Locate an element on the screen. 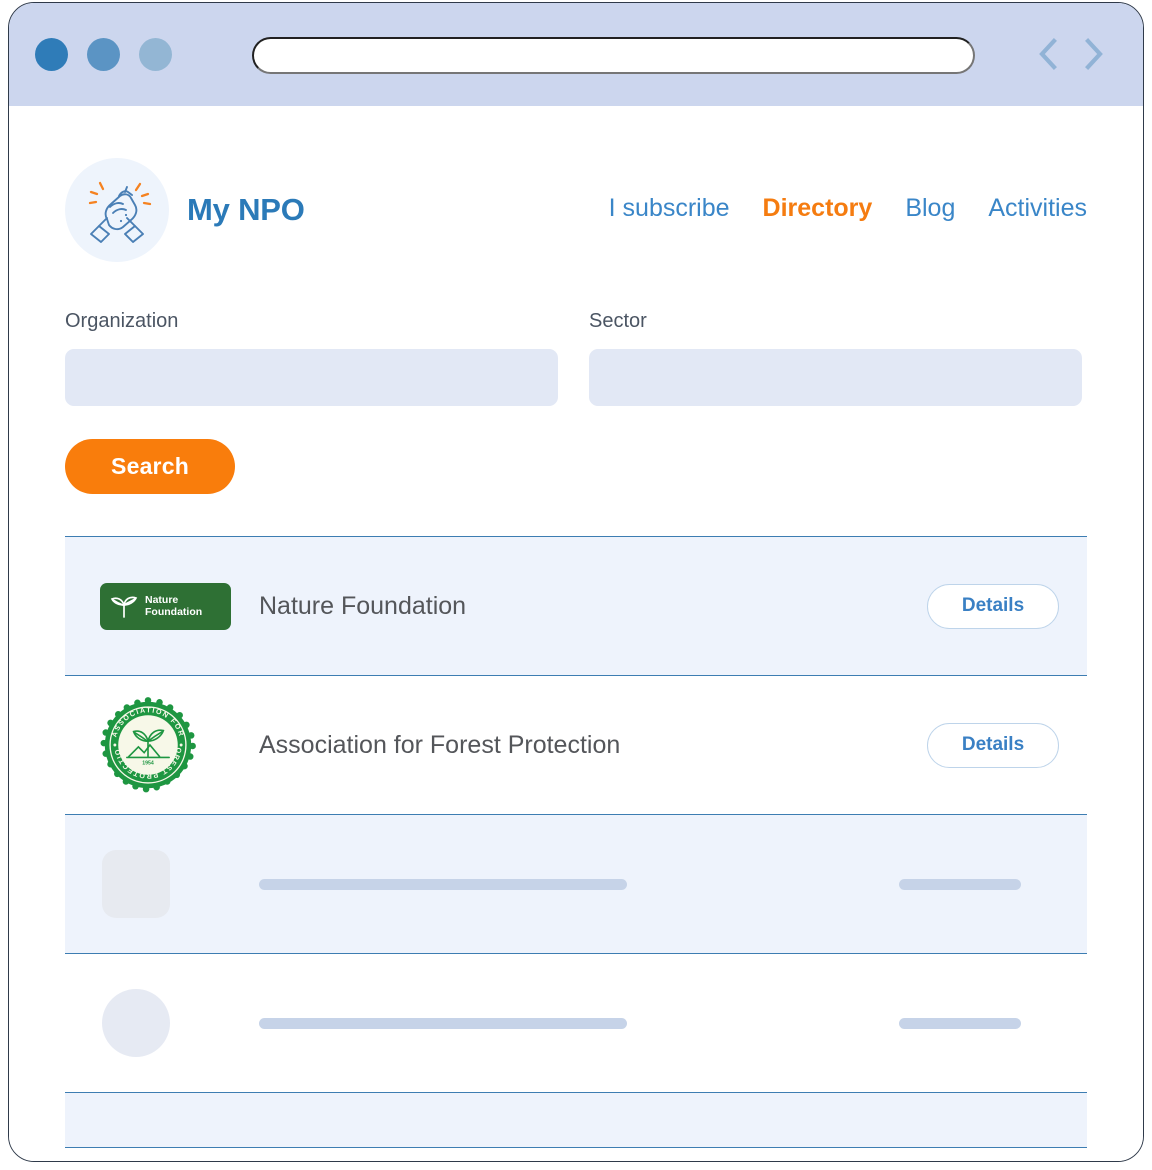 The image size is (1152, 1170). sector-field-group: Sector is located at coordinates (835, 358).